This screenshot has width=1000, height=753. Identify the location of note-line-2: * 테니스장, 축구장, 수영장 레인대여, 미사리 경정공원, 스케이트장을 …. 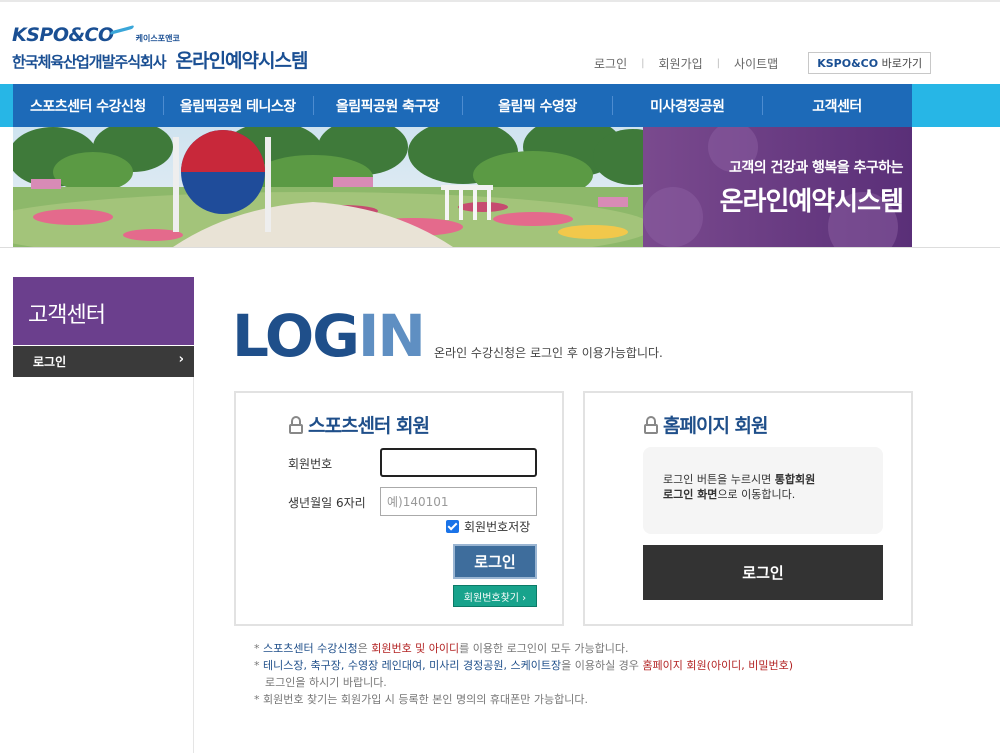
(523, 665).